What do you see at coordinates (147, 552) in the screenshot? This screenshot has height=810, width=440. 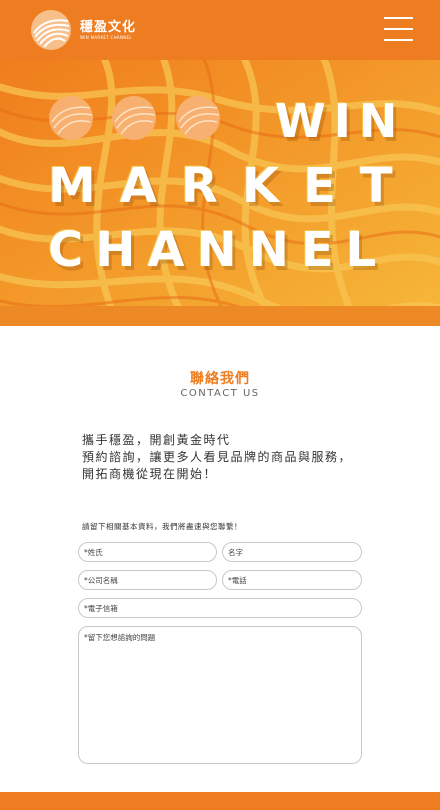 I see `surname-field` at bounding box center [147, 552].